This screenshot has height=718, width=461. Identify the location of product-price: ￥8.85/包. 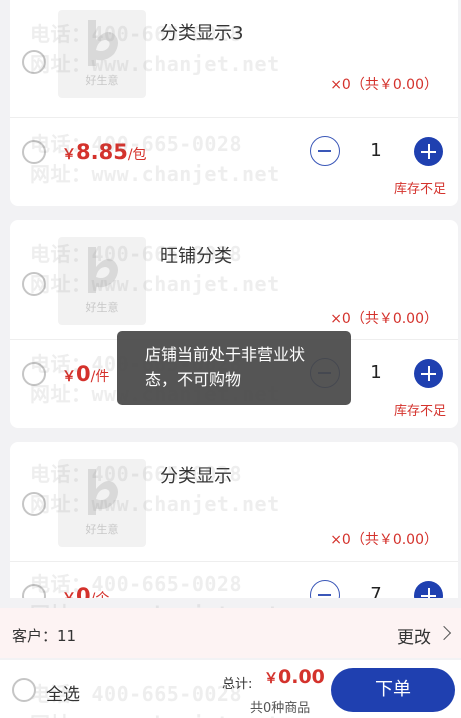
(104, 152).